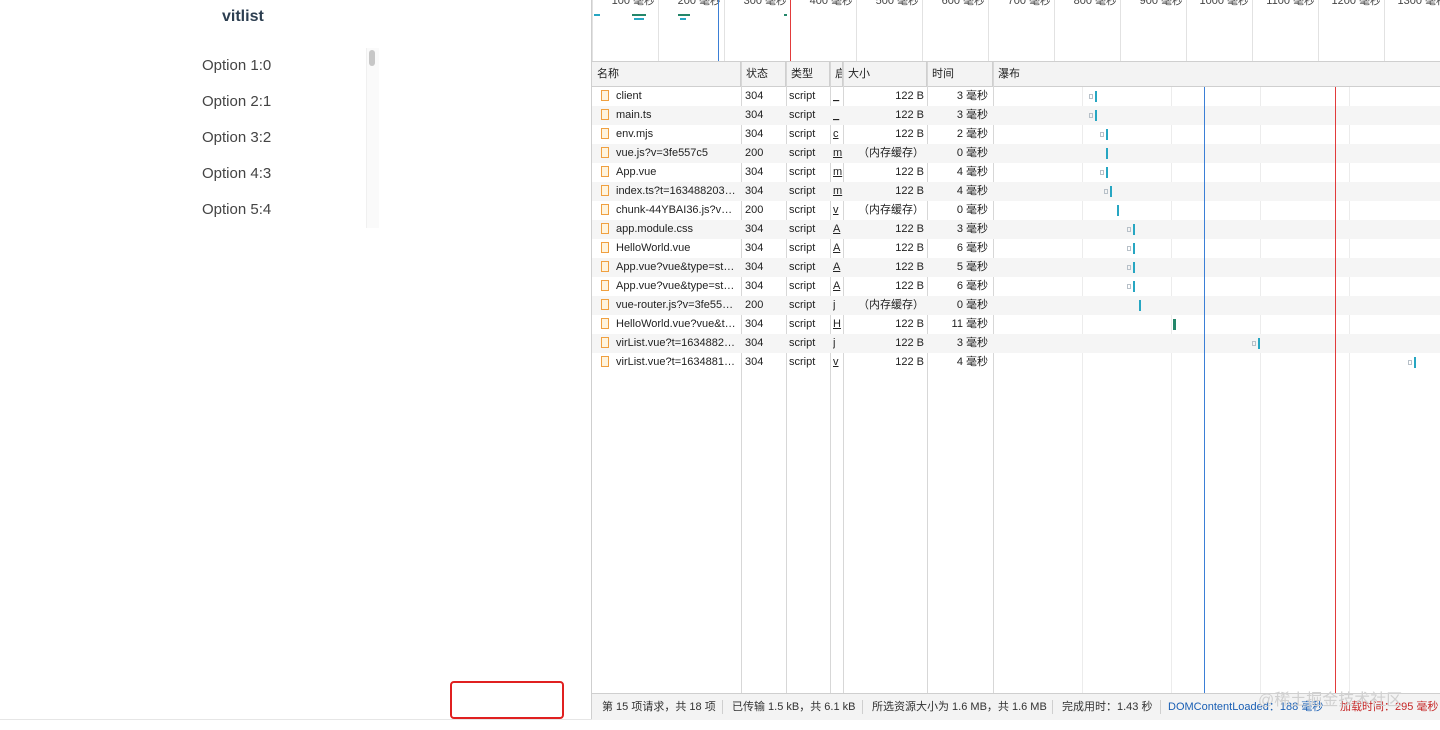  What do you see at coordinates (1016, 96) in the screenshot?
I see `table-row: client 304 script _ 122 B 3 毫秒` at bounding box center [1016, 96].